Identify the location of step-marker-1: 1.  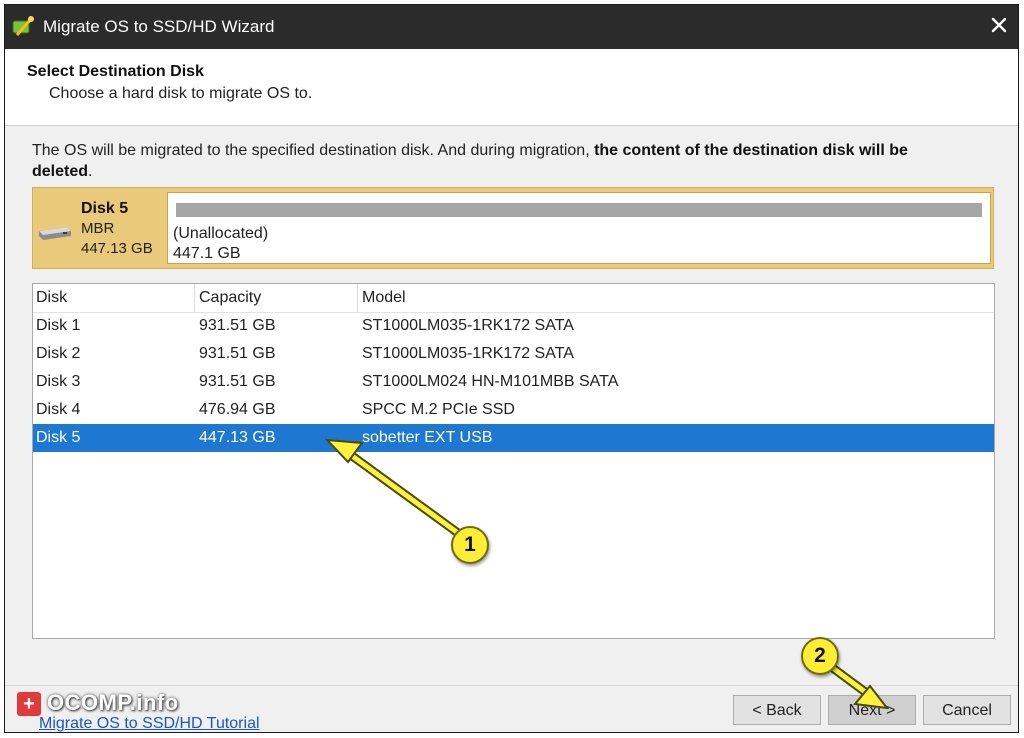
(470, 545).